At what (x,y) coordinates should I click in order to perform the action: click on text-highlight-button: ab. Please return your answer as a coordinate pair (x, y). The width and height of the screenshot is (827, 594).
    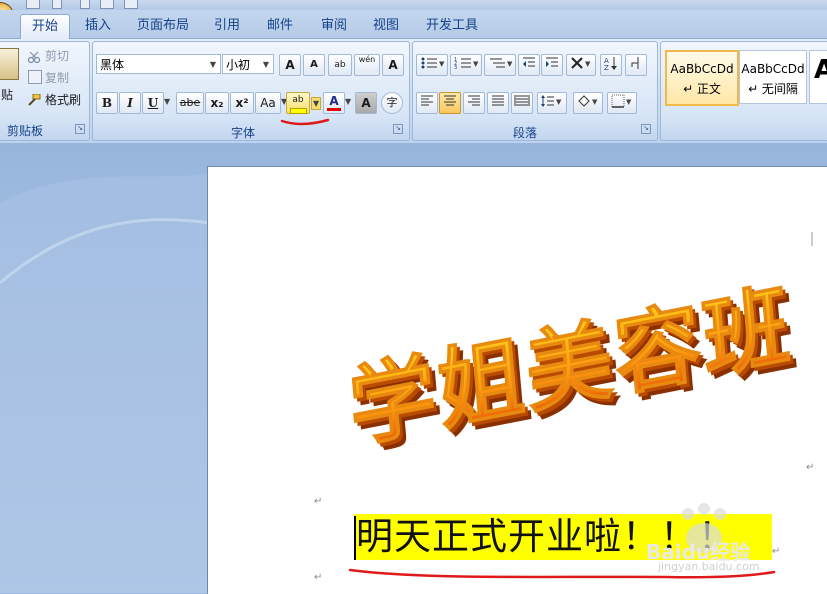
    Looking at the image, I should click on (298, 103).